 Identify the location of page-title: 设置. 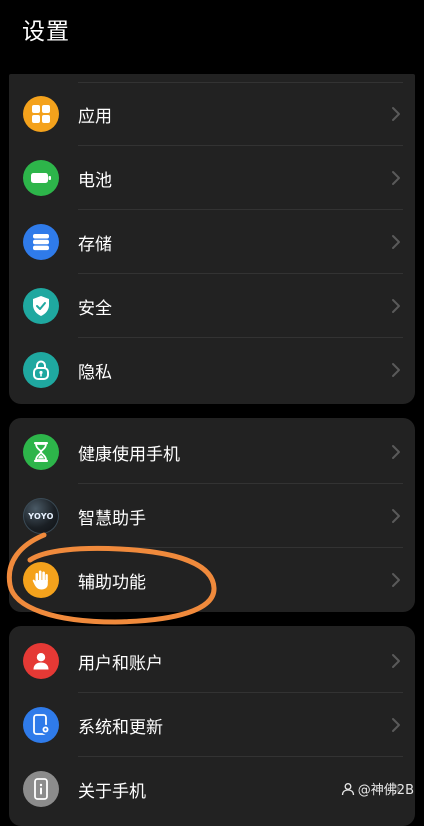
(46, 32).